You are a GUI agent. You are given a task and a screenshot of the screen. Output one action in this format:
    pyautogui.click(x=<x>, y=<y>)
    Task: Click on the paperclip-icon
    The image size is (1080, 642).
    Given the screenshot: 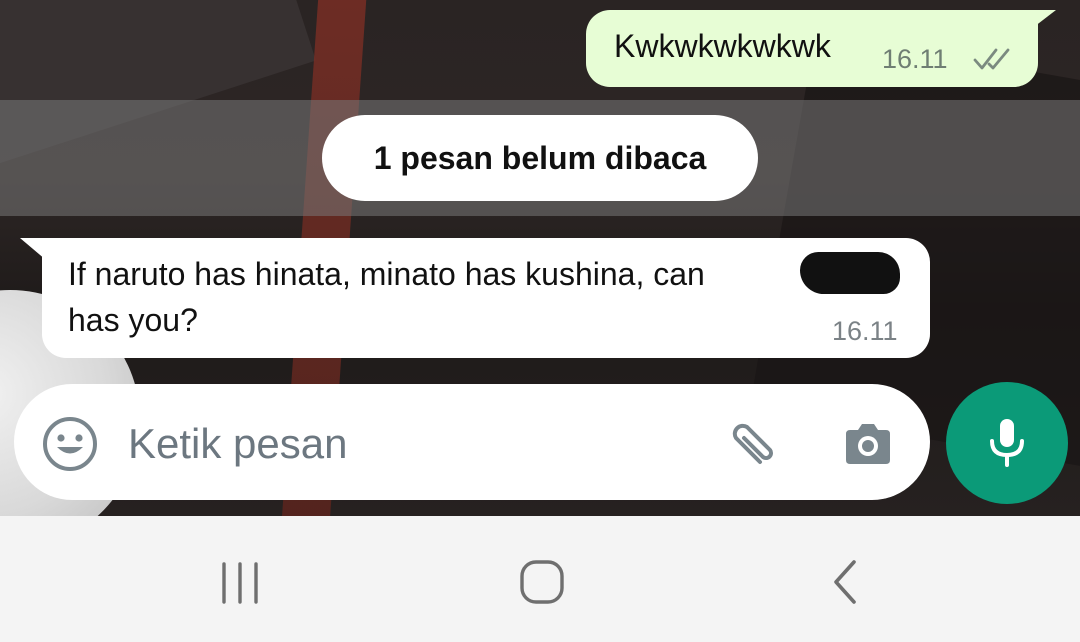 What is the action you would take?
    pyautogui.click(x=752, y=444)
    